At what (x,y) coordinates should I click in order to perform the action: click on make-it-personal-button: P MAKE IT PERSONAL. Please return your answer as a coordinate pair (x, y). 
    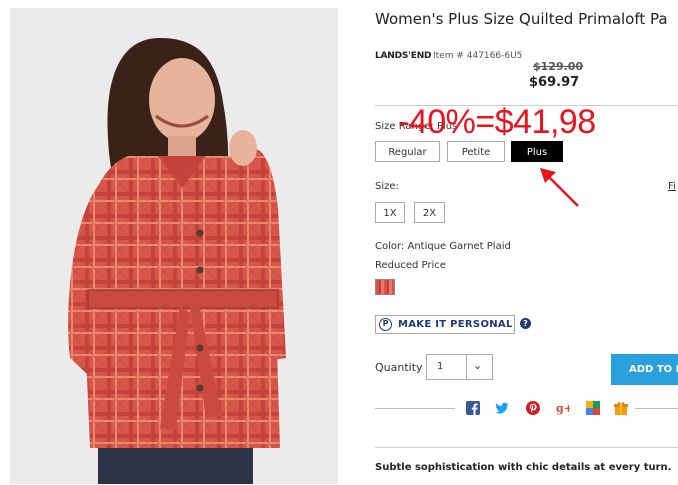
    Looking at the image, I should click on (445, 324).